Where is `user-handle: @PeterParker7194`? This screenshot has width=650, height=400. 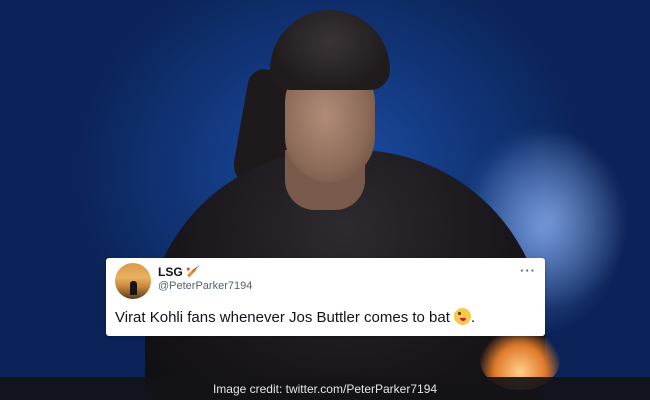
user-handle: @PeterParker7194 is located at coordinates (205, 286).